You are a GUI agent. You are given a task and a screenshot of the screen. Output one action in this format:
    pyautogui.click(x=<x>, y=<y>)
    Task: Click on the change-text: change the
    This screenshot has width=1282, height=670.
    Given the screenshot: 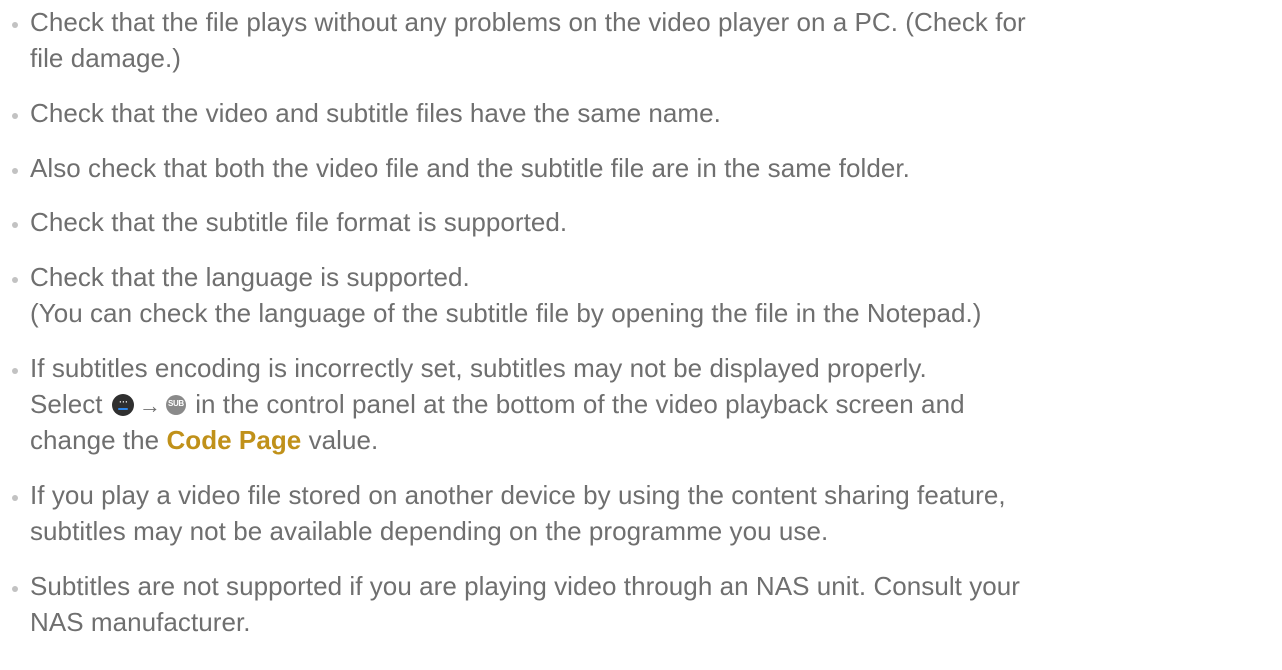 What is the action you would take?
    pyautogui.click(x=95, y=440)
    